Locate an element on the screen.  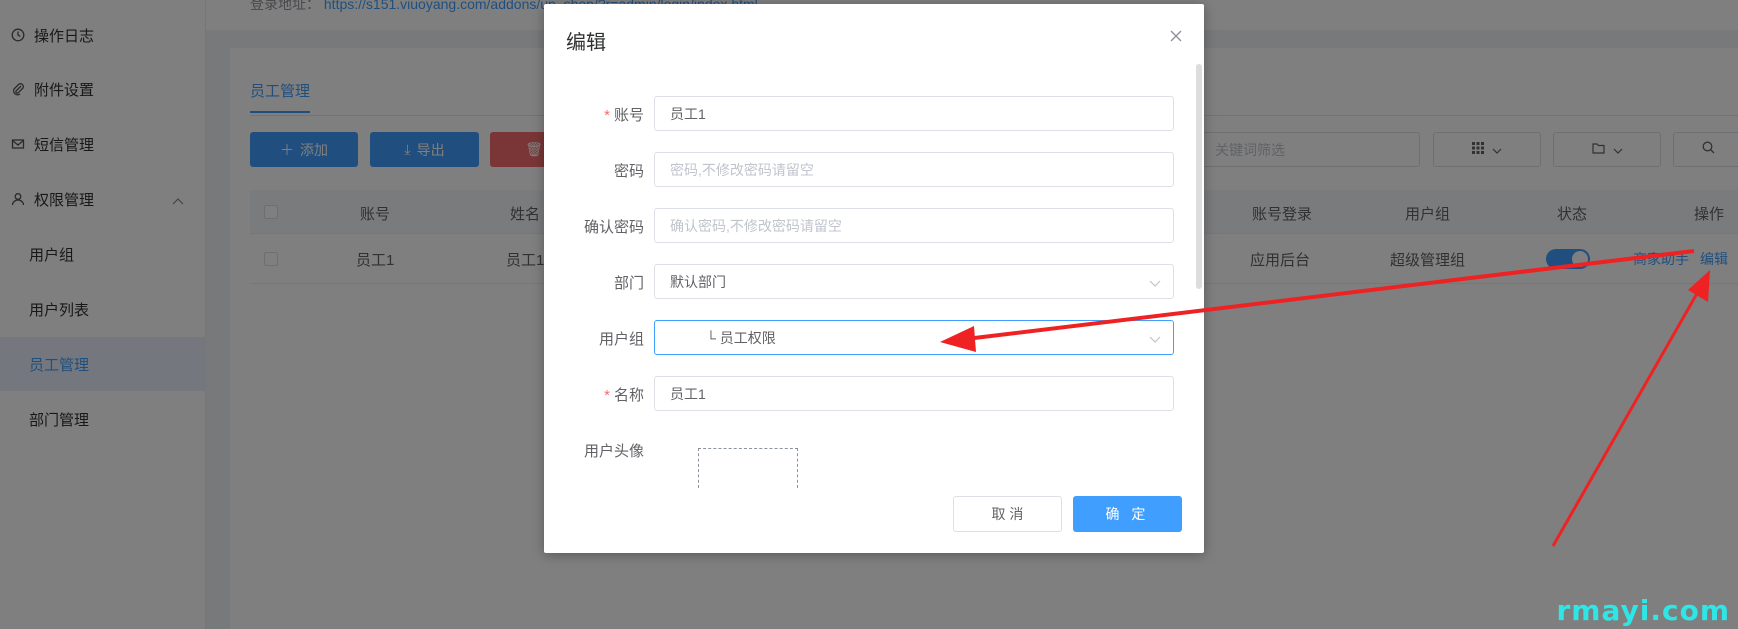
user-group-select: └ 员工权限 is located at coordinates (914, 337).